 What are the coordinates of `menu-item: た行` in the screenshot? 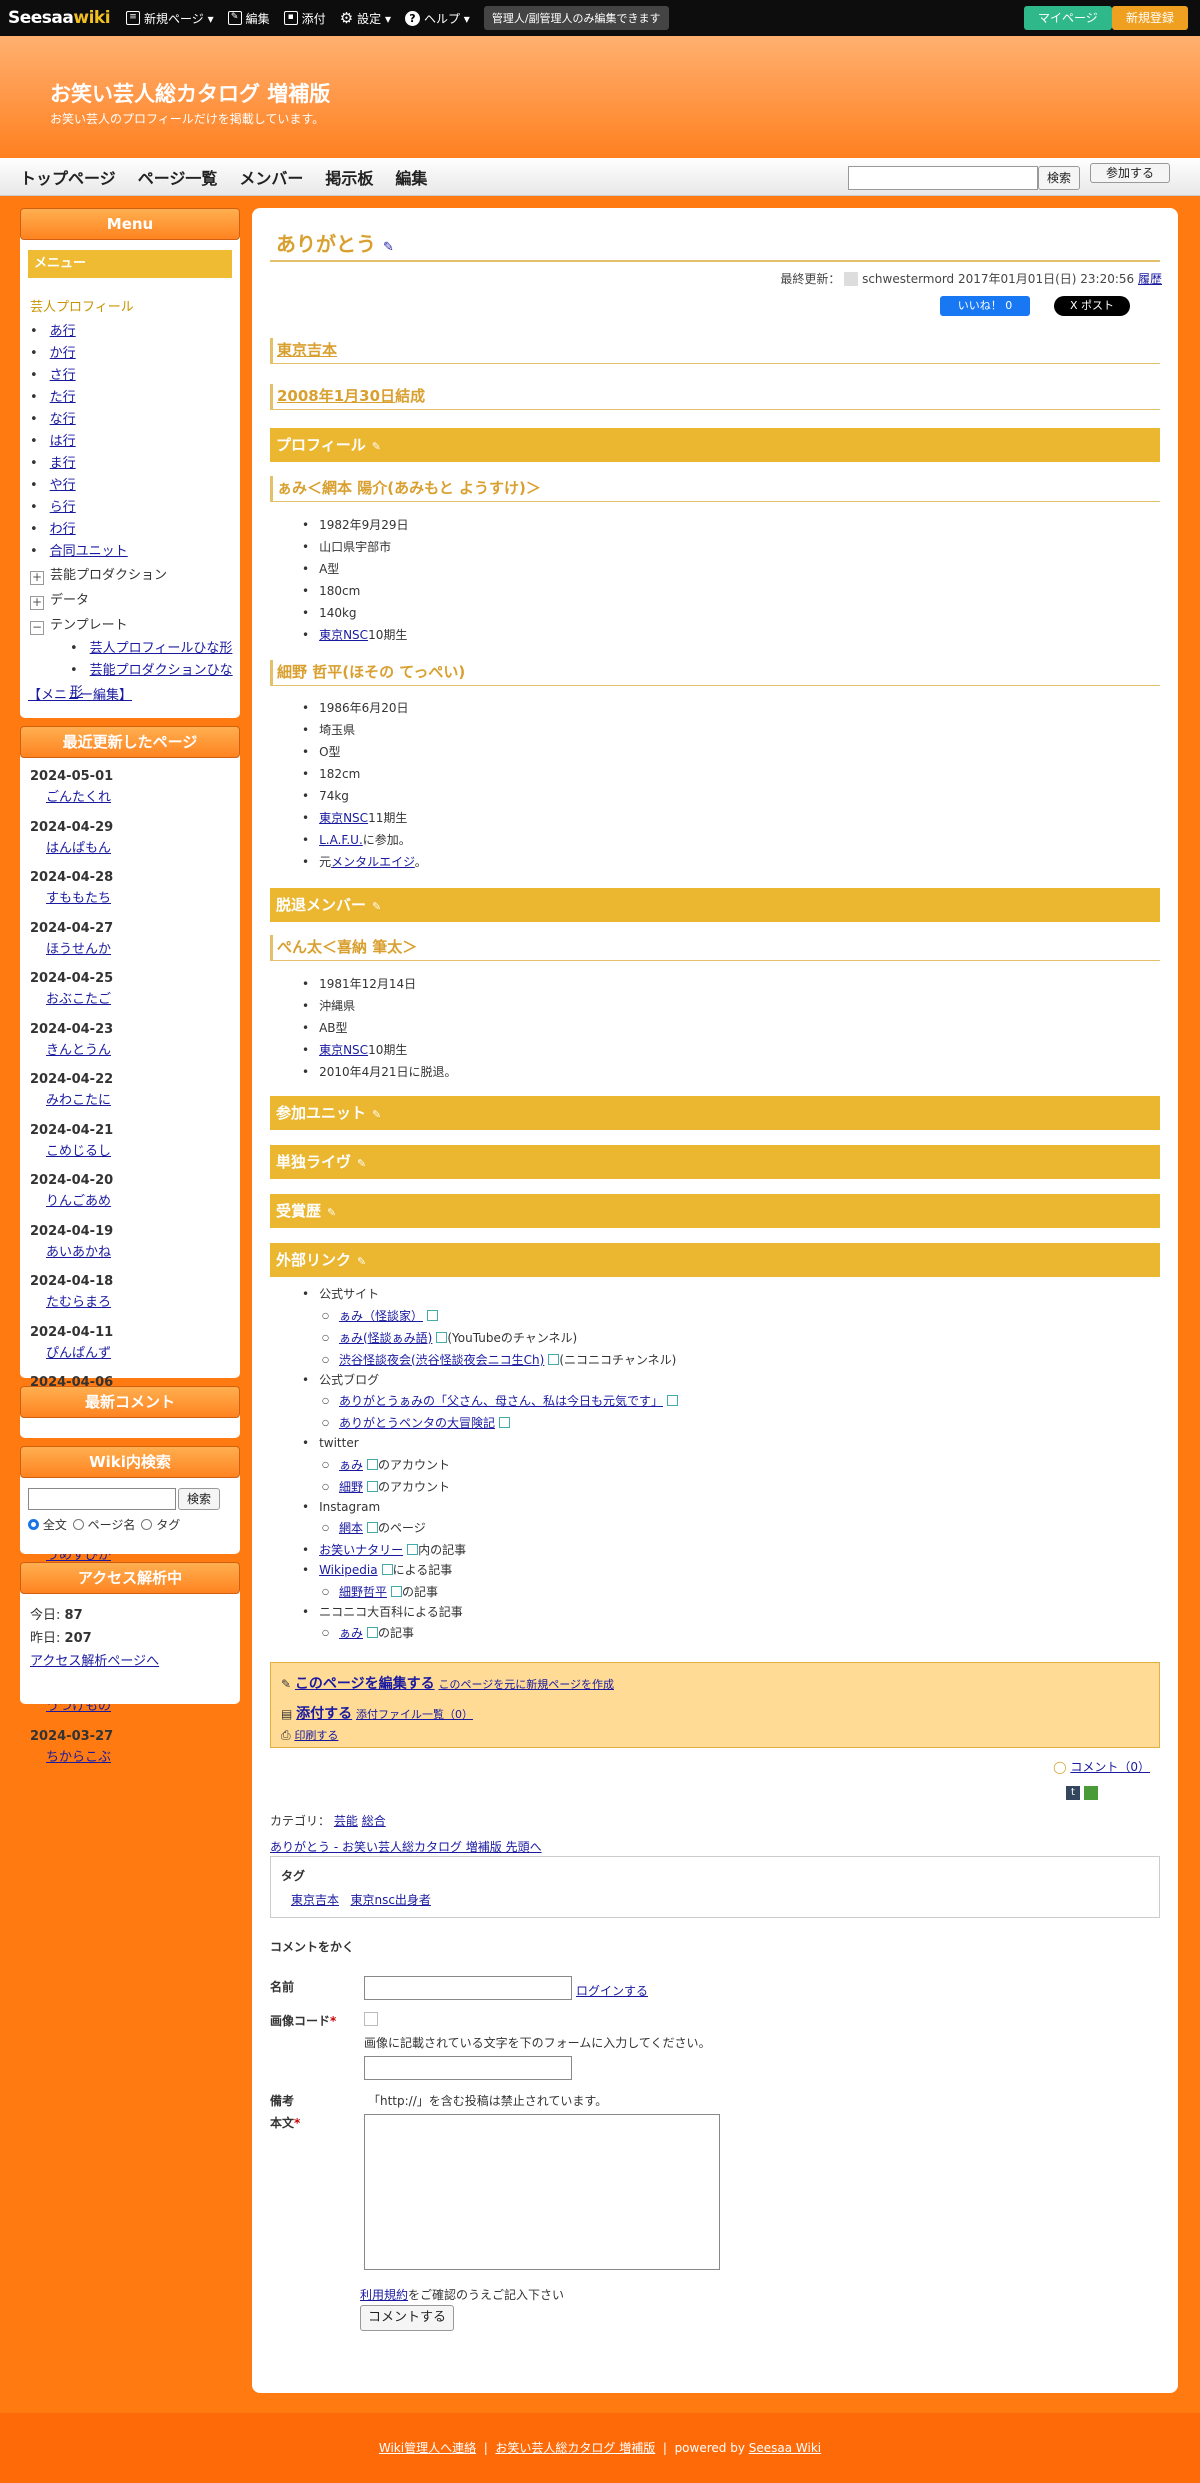 It's located at (135, 398).